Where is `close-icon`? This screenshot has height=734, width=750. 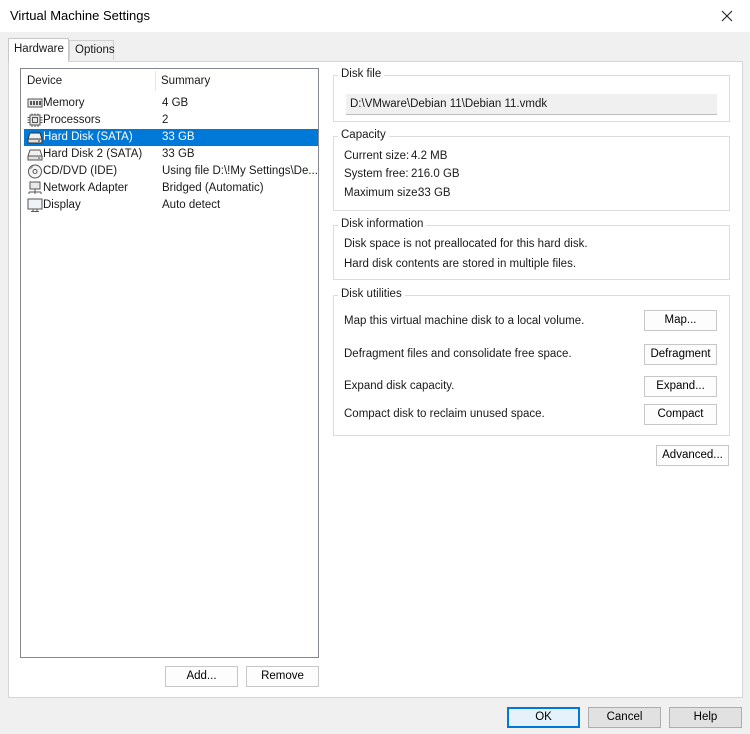
close-icon is located at coordinates (727, 16).